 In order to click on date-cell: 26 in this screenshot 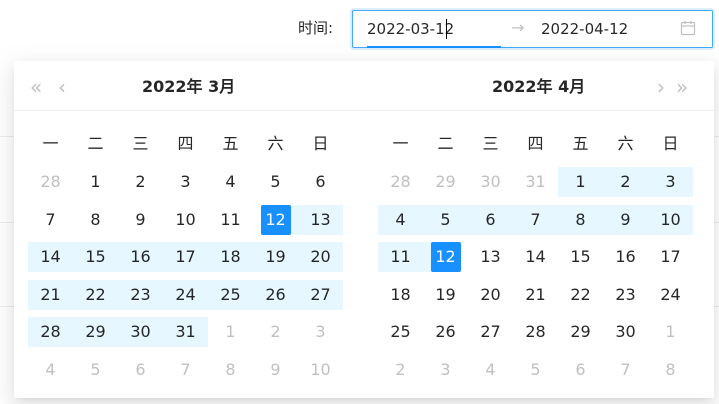, I will do `click(445, 332)`.